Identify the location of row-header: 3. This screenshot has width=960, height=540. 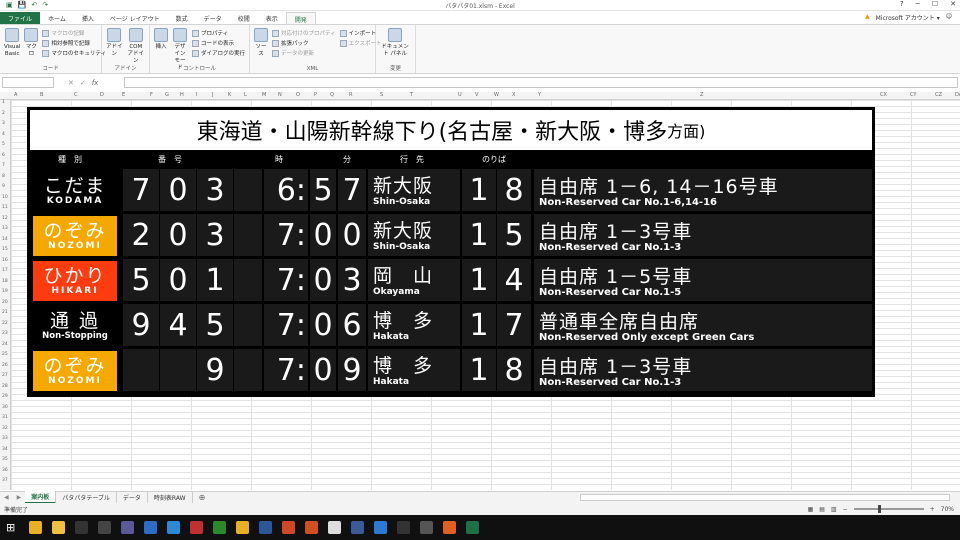
(3, 123).